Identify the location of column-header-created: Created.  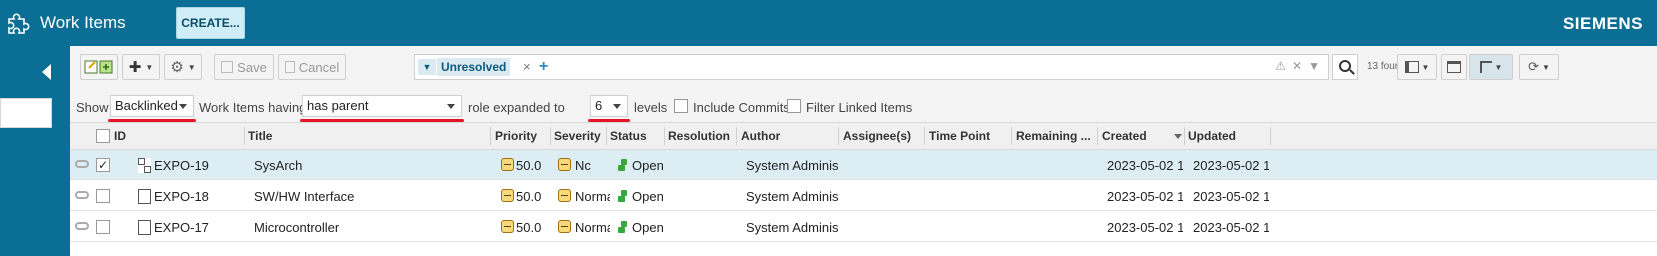
(1124, 136).